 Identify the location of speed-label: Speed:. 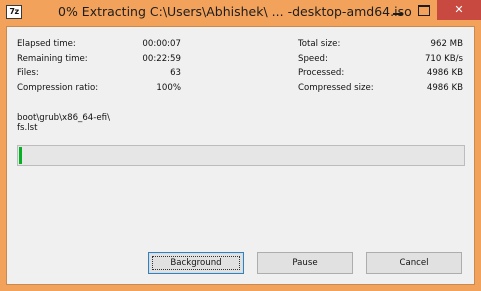
(313, 59).